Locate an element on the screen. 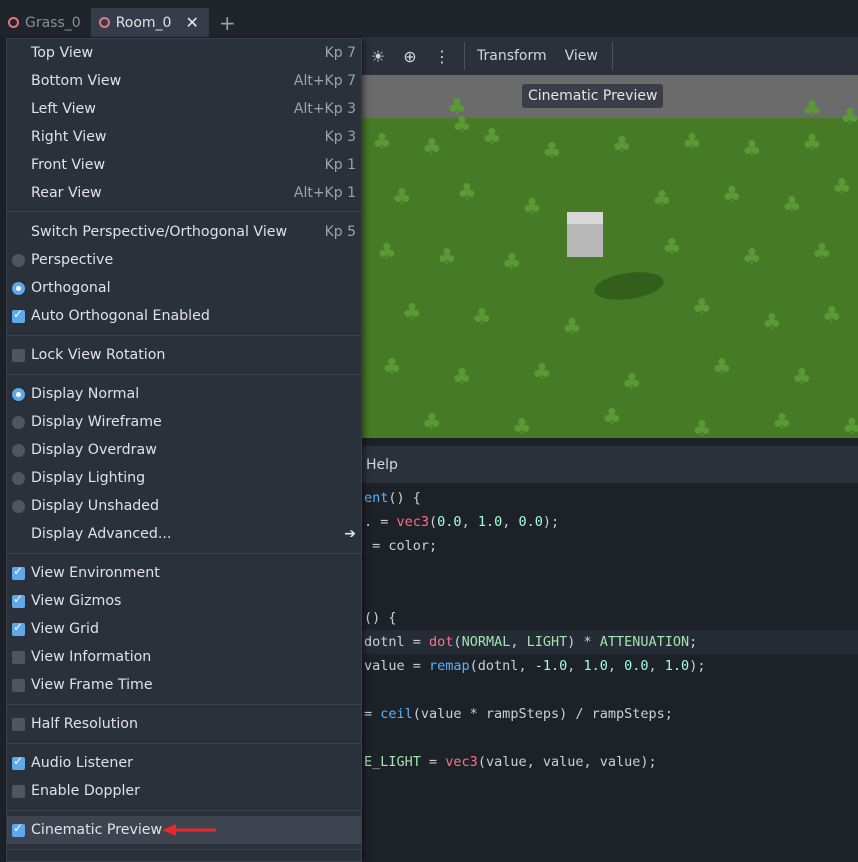 This screenshot has width=858, height=862. menu-item-audio-listener: Audio Listener is located at coordinates (184, 763).